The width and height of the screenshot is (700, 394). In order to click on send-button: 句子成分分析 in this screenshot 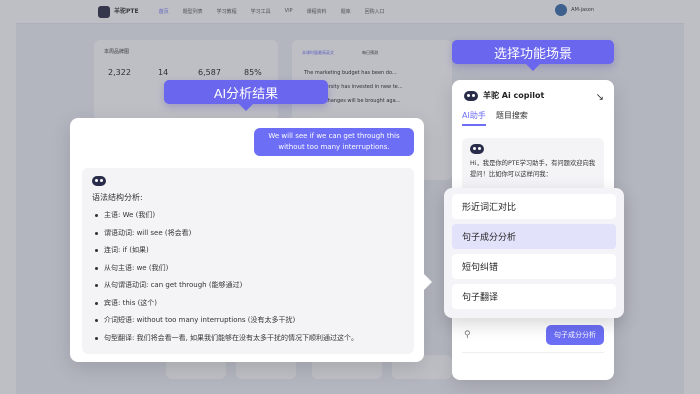, I will do `click(575, 335)`.